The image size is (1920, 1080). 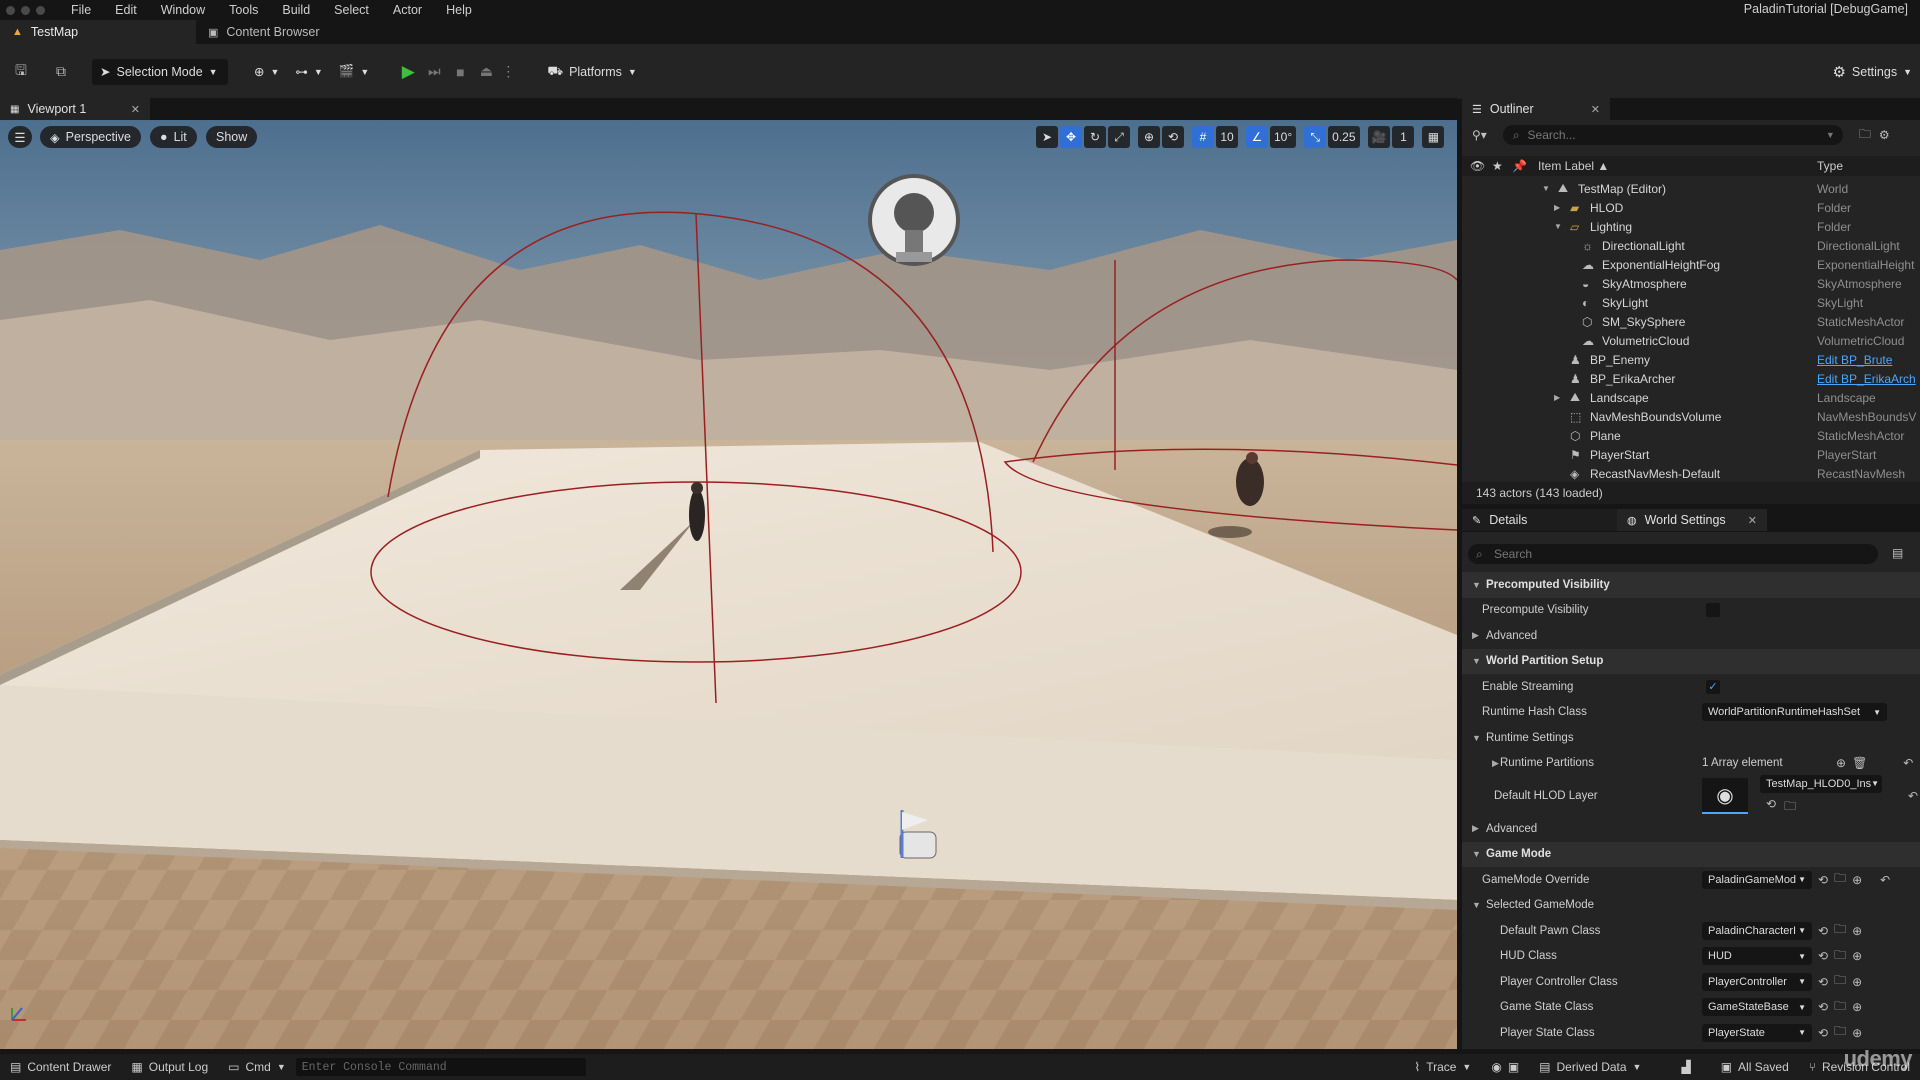 I want to click on move-tool-icon: ✥, so click(x=1071, y=137).